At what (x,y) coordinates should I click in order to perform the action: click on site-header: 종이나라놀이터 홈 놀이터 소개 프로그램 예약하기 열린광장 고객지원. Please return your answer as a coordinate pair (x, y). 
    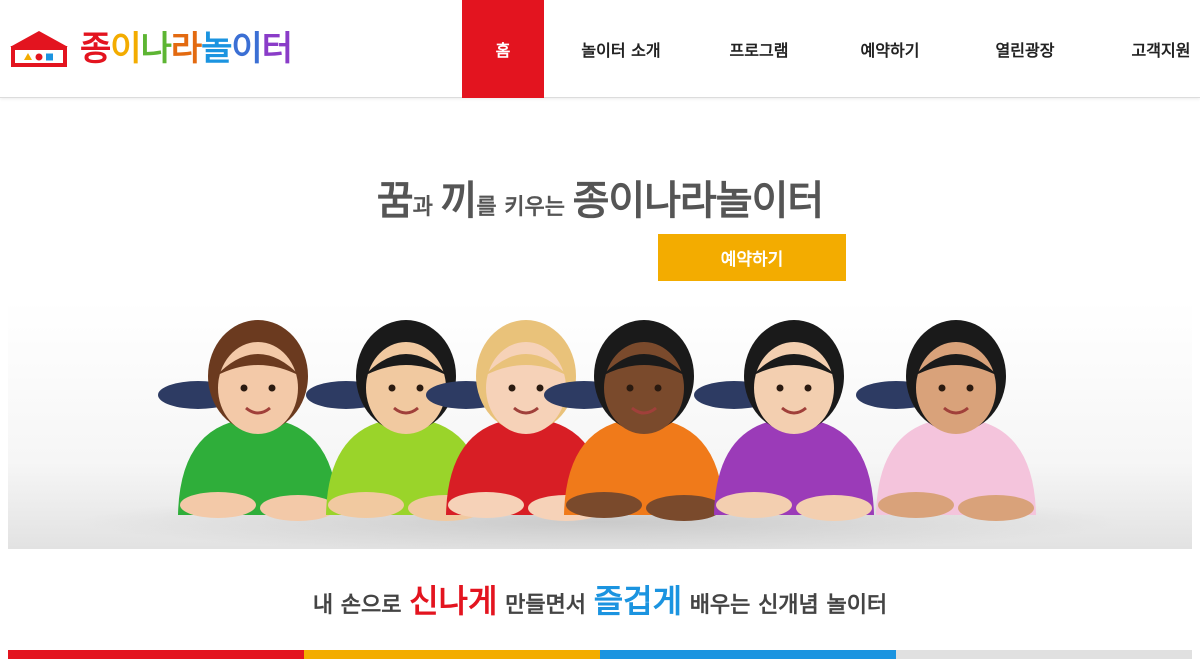
    Looking at the image, I should click on (600, 49).